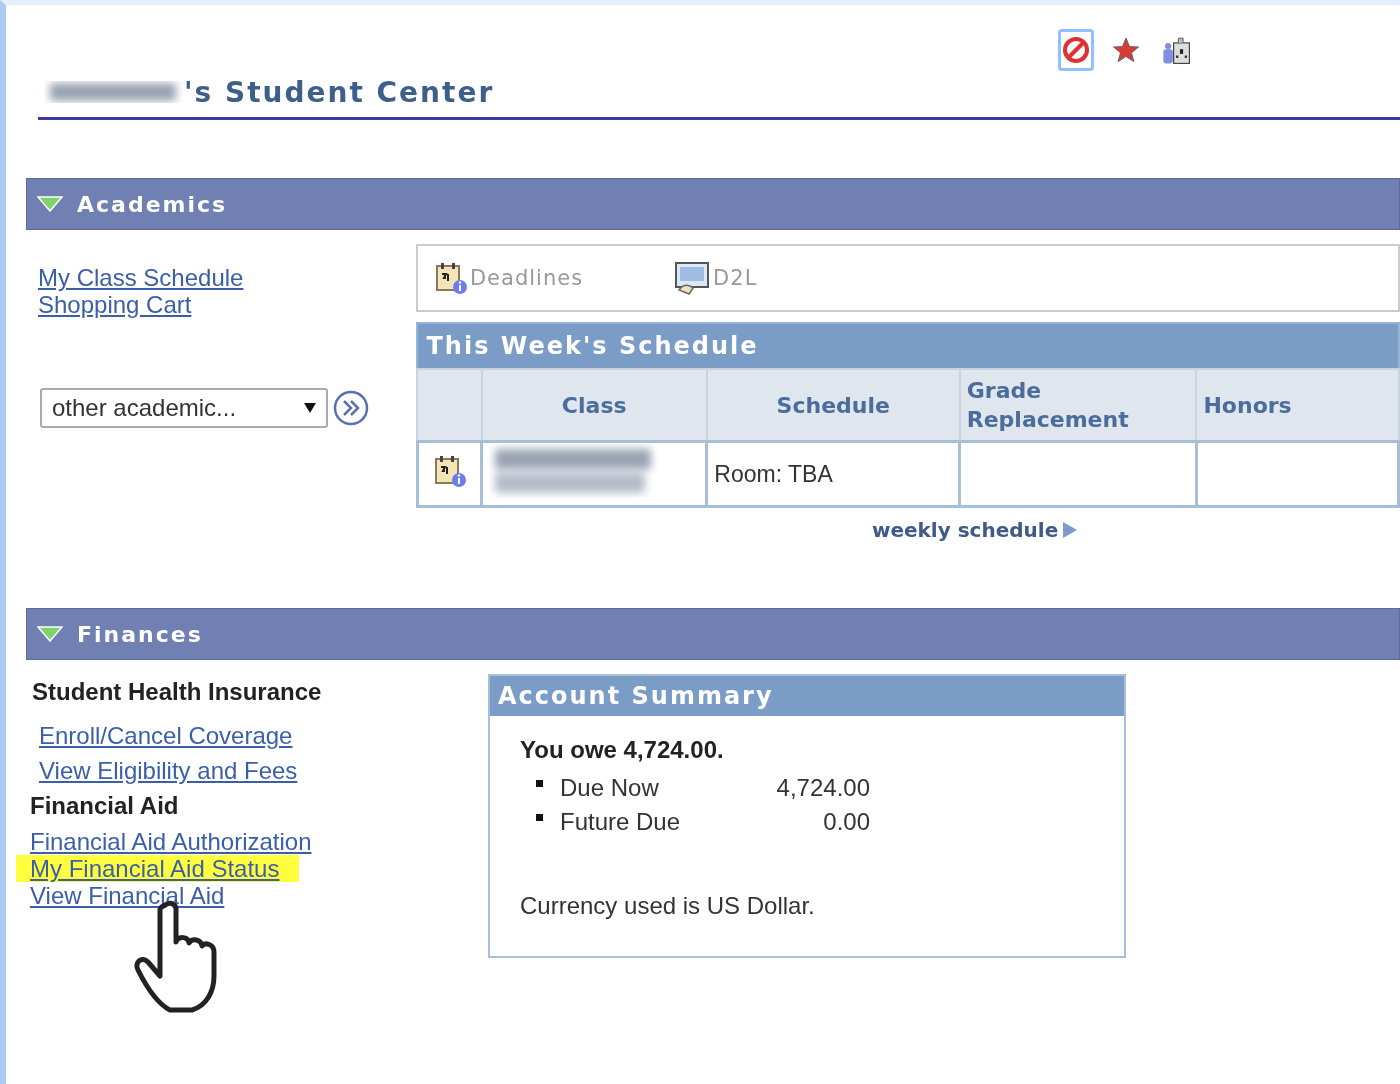 The width and height of the screenshot is (1400, 1084). Describe the element at coordinates (105, 806) in the screenshot. I see `group-heading: Financial Aid` at that location.